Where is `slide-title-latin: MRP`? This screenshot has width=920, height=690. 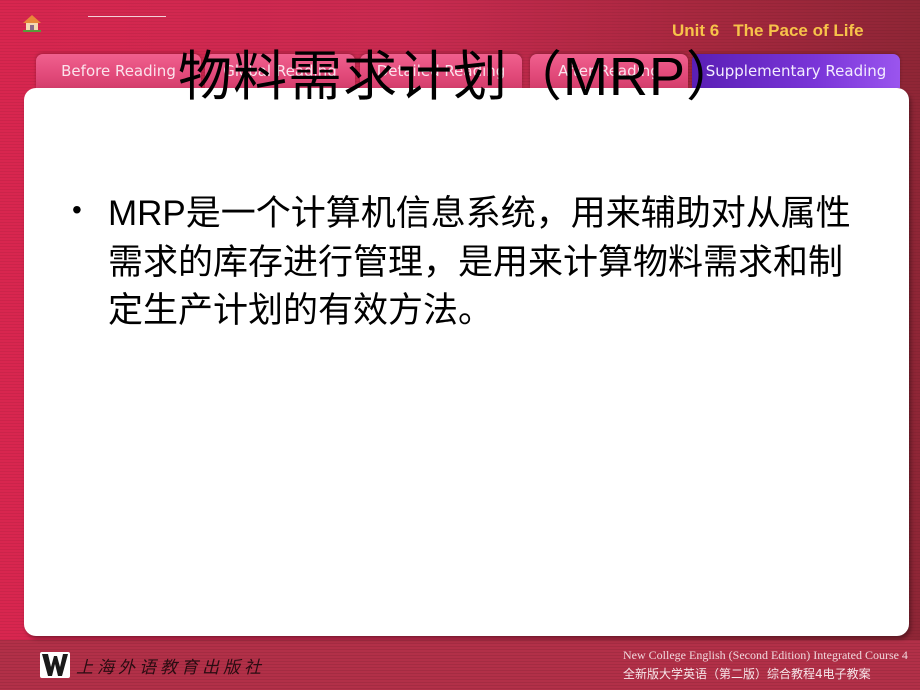
slide-title-latin: MRP is located at coordinates (624, 77).